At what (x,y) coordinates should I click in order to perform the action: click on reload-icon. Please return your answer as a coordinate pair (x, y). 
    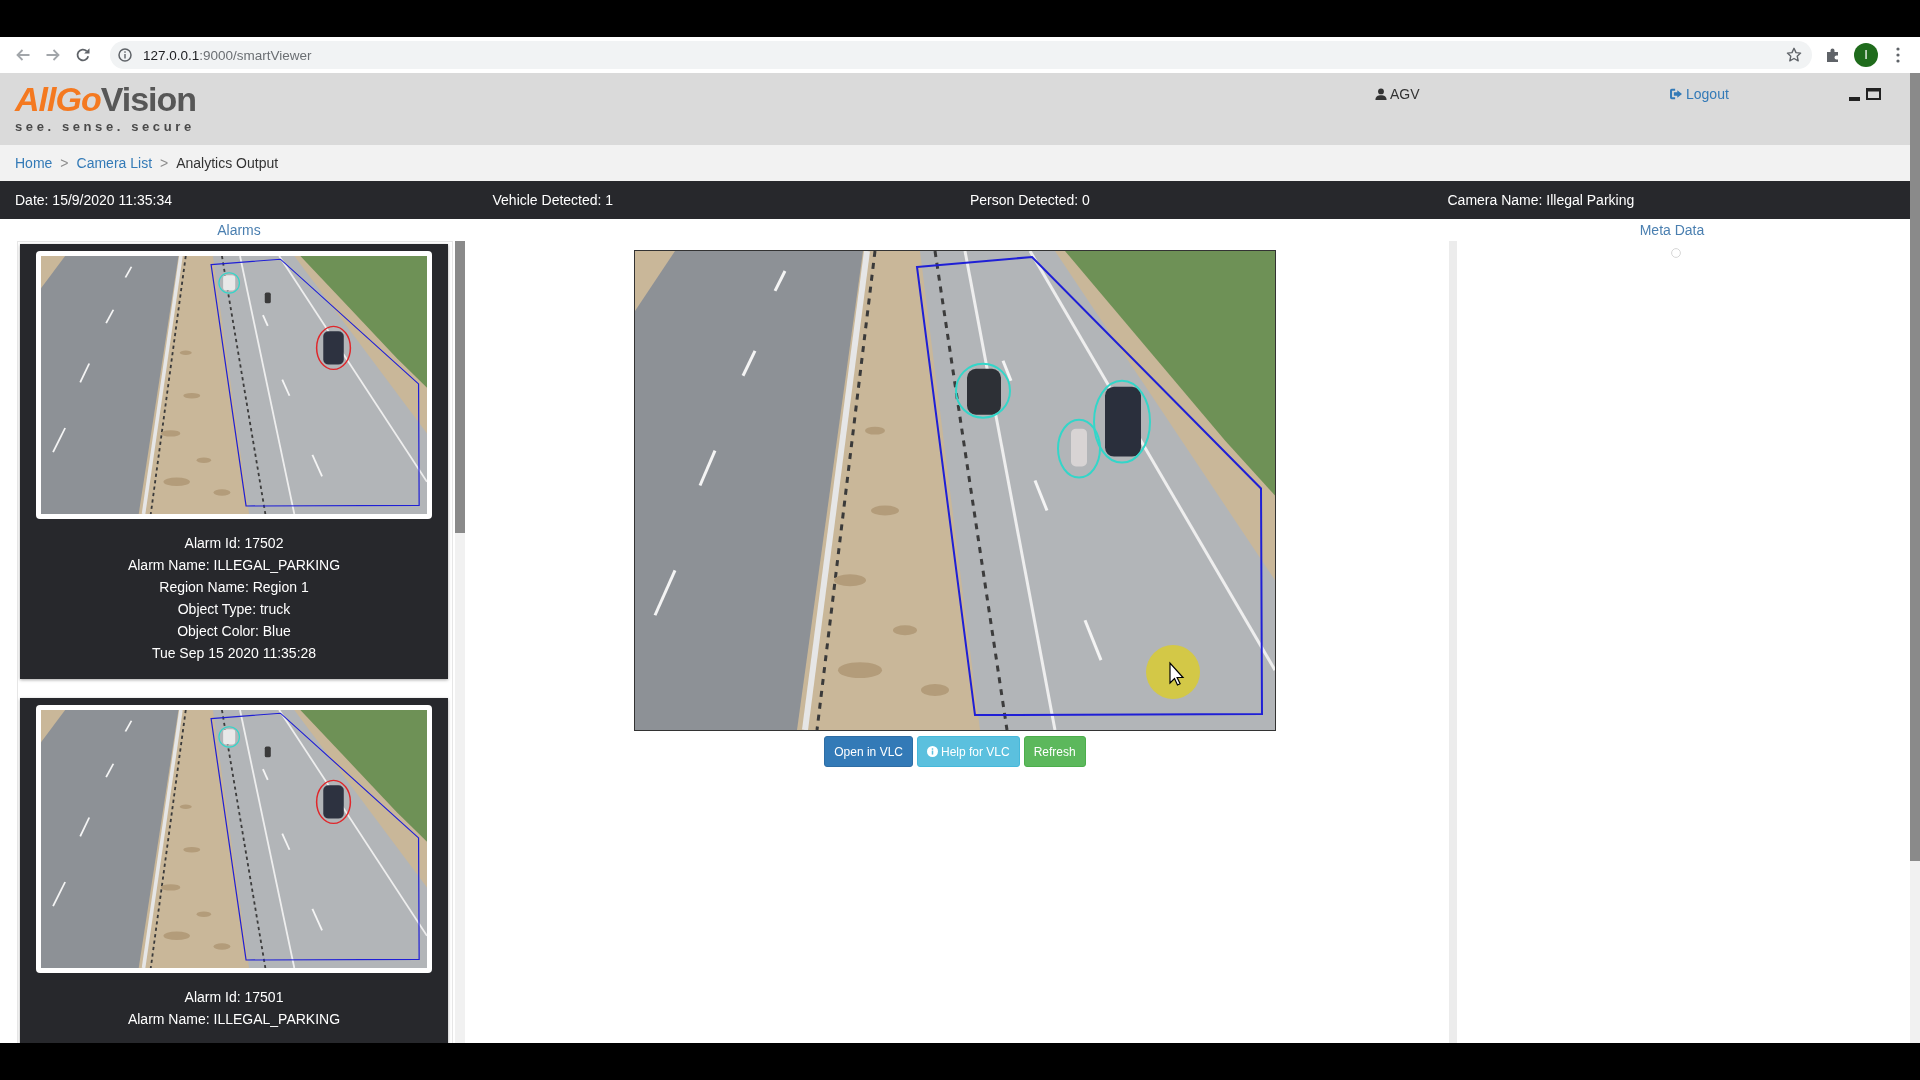
    Looking at the image, I should click on (83, 55).